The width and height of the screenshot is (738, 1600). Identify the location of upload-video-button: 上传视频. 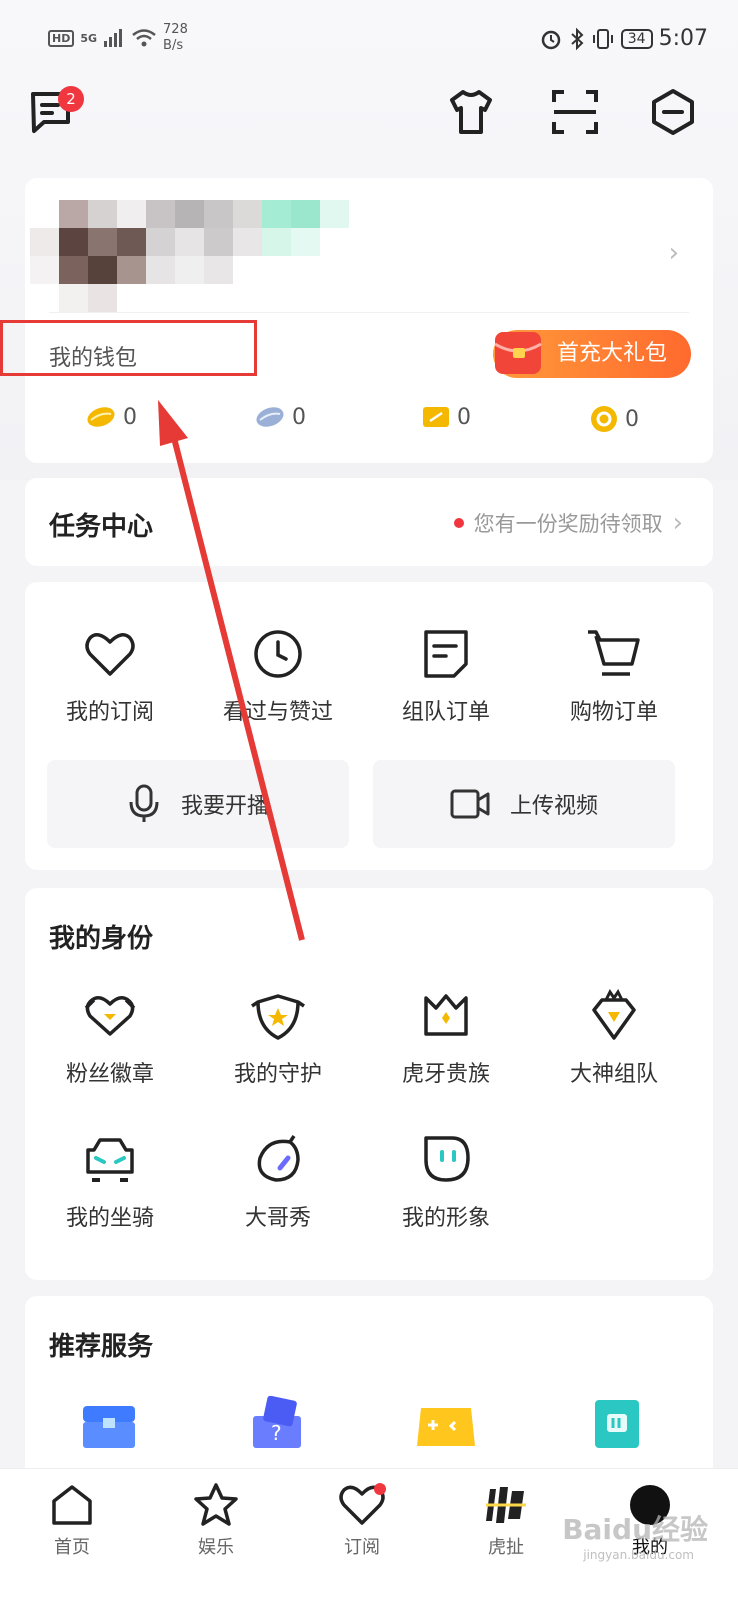
(524, 804).